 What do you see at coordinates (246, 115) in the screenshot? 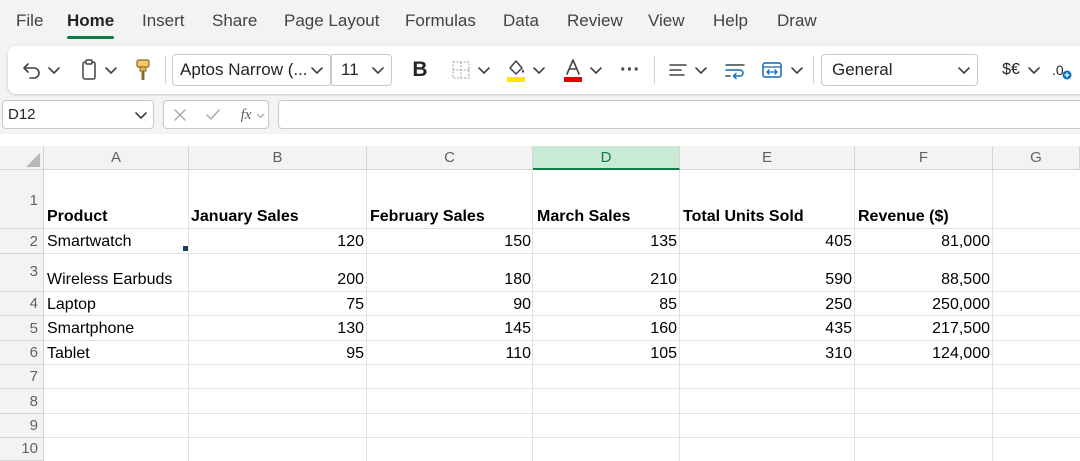
I see `insert-function-button: fx` at bounding box center [246, 115].